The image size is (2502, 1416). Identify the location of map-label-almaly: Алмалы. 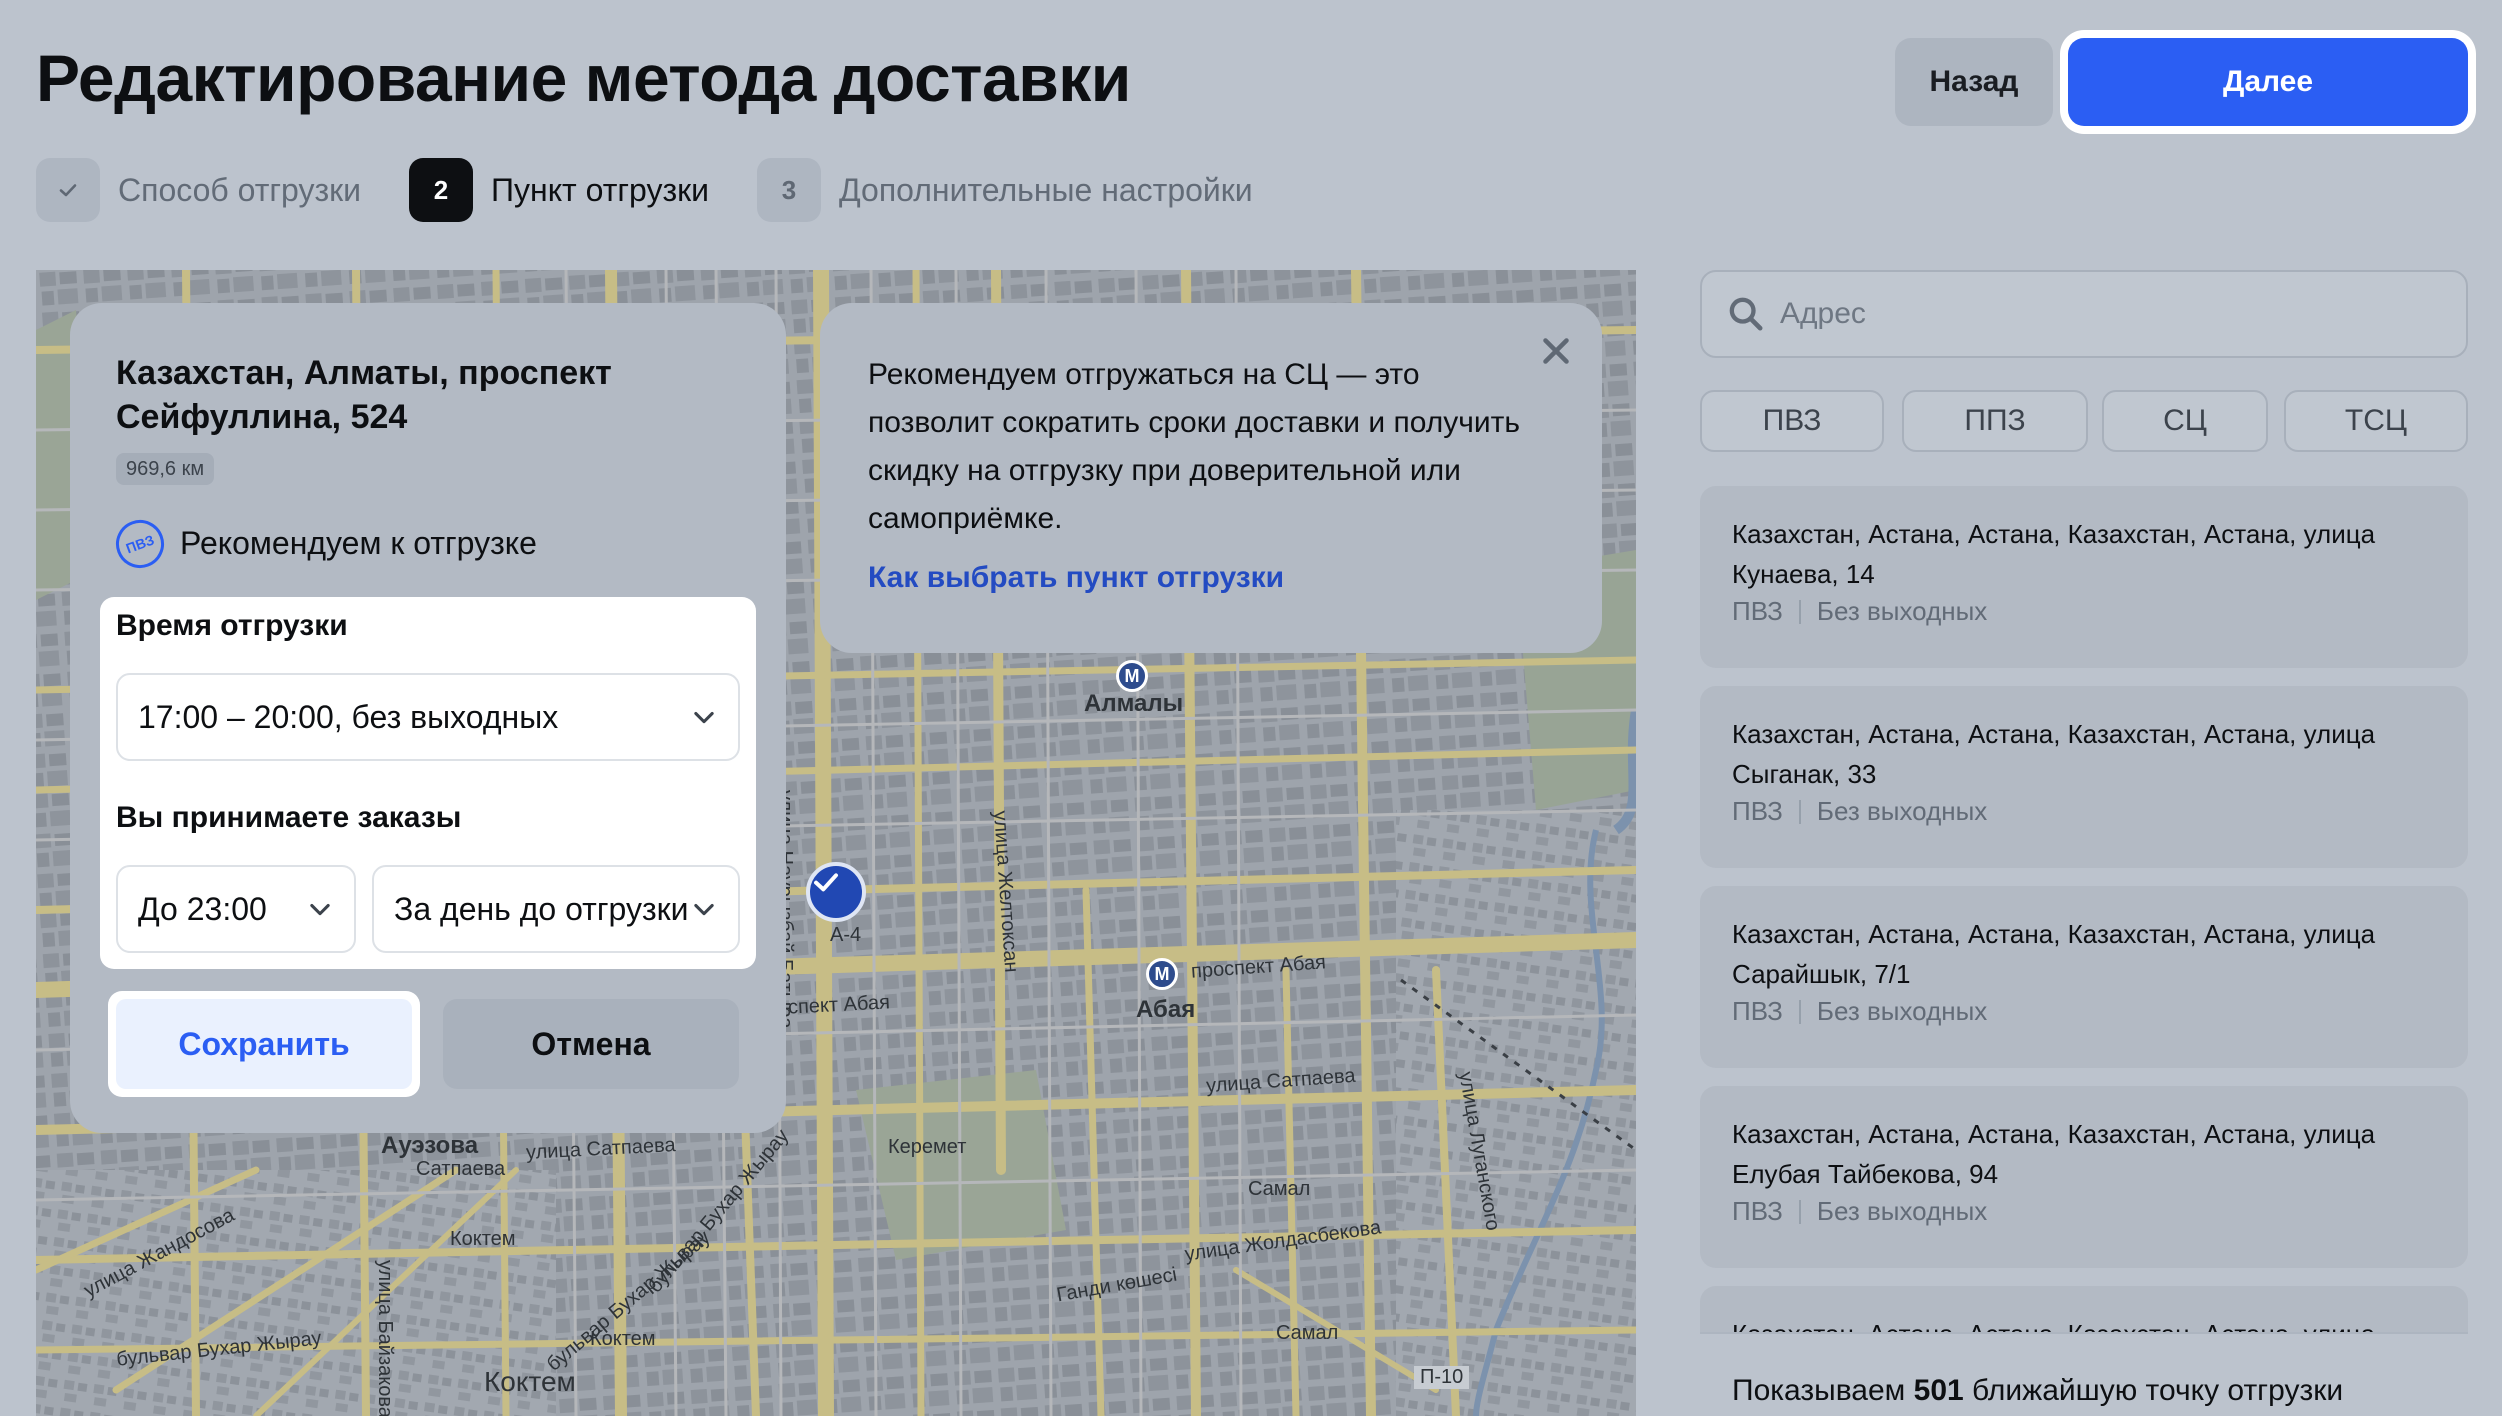
(1134, 703).